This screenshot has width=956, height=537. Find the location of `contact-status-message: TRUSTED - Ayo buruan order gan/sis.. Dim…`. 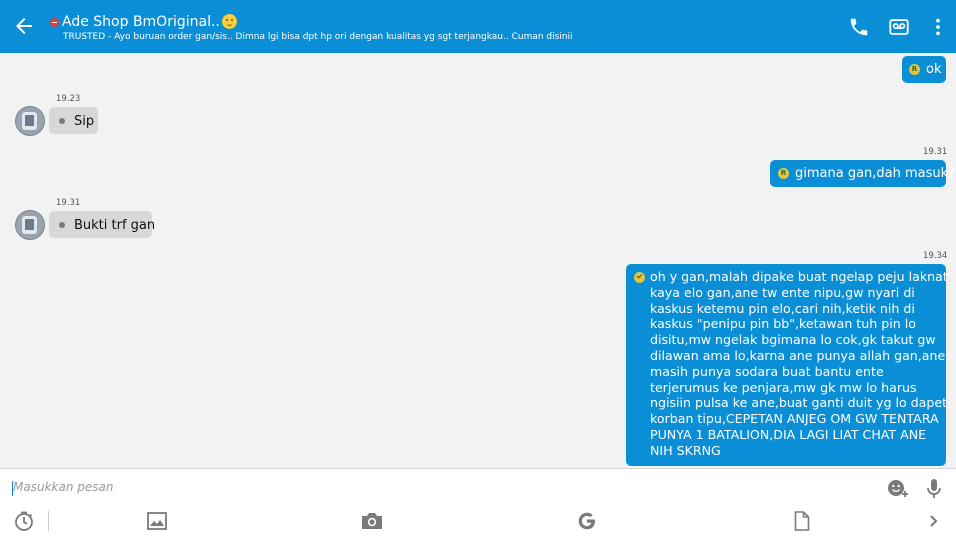

contact-status-message: TRUSTED - Ayo buruan order gan/sis.. Dim… is located at coordinates (318, 37).